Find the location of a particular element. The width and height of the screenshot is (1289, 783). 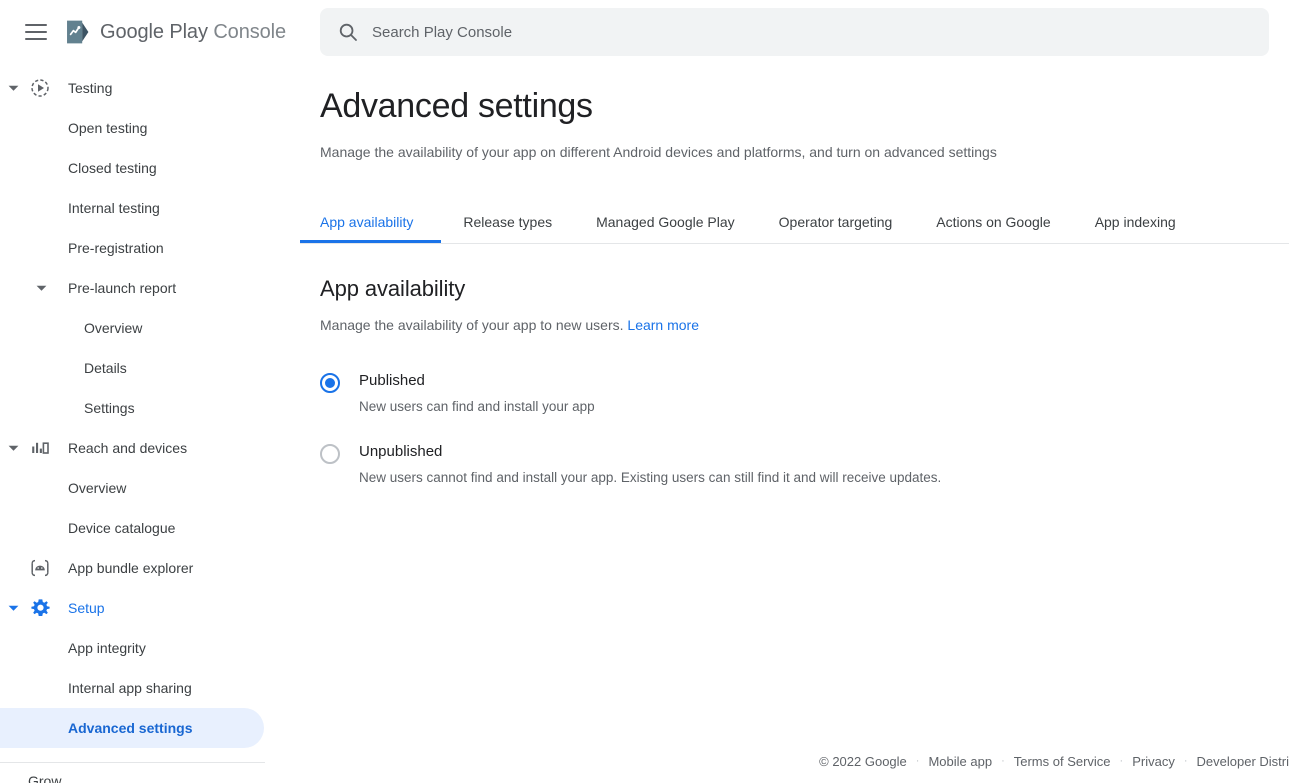

brand-title: Google Play Console is located at coordinates (193, 32).